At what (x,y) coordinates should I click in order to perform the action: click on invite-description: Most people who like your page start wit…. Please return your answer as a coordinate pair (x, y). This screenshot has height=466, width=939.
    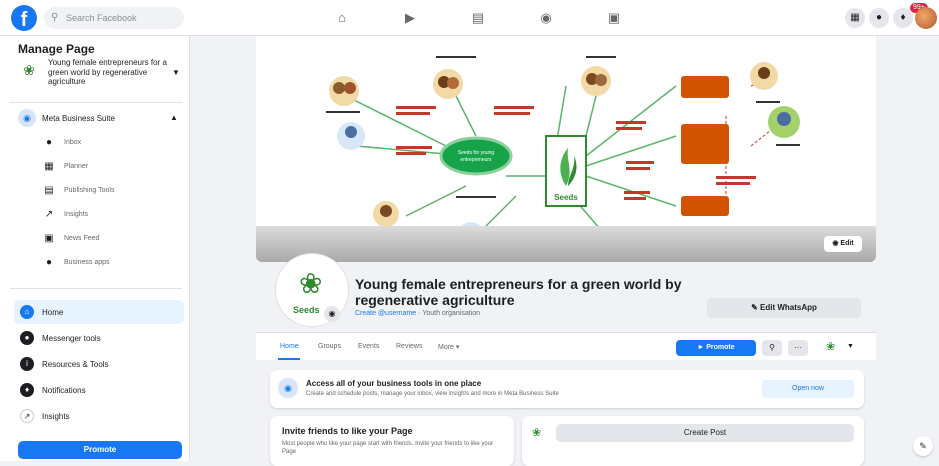
    Looking at the image, I should click on (388, 448).